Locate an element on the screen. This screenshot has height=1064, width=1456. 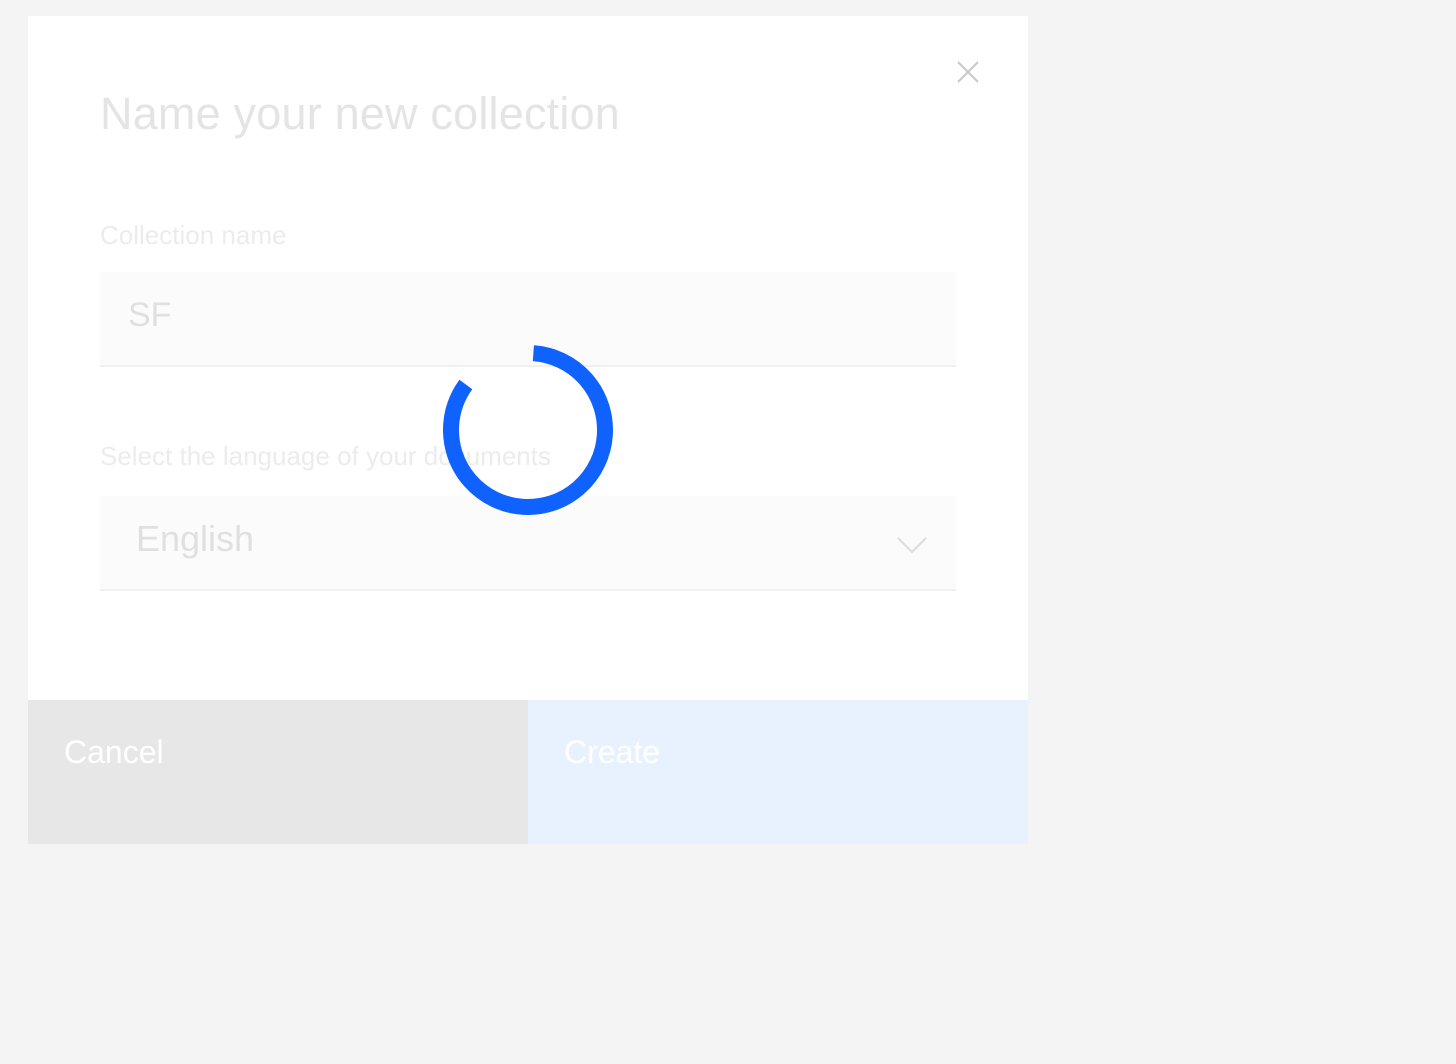
create-button: Create is located at coordinates (778, 772).